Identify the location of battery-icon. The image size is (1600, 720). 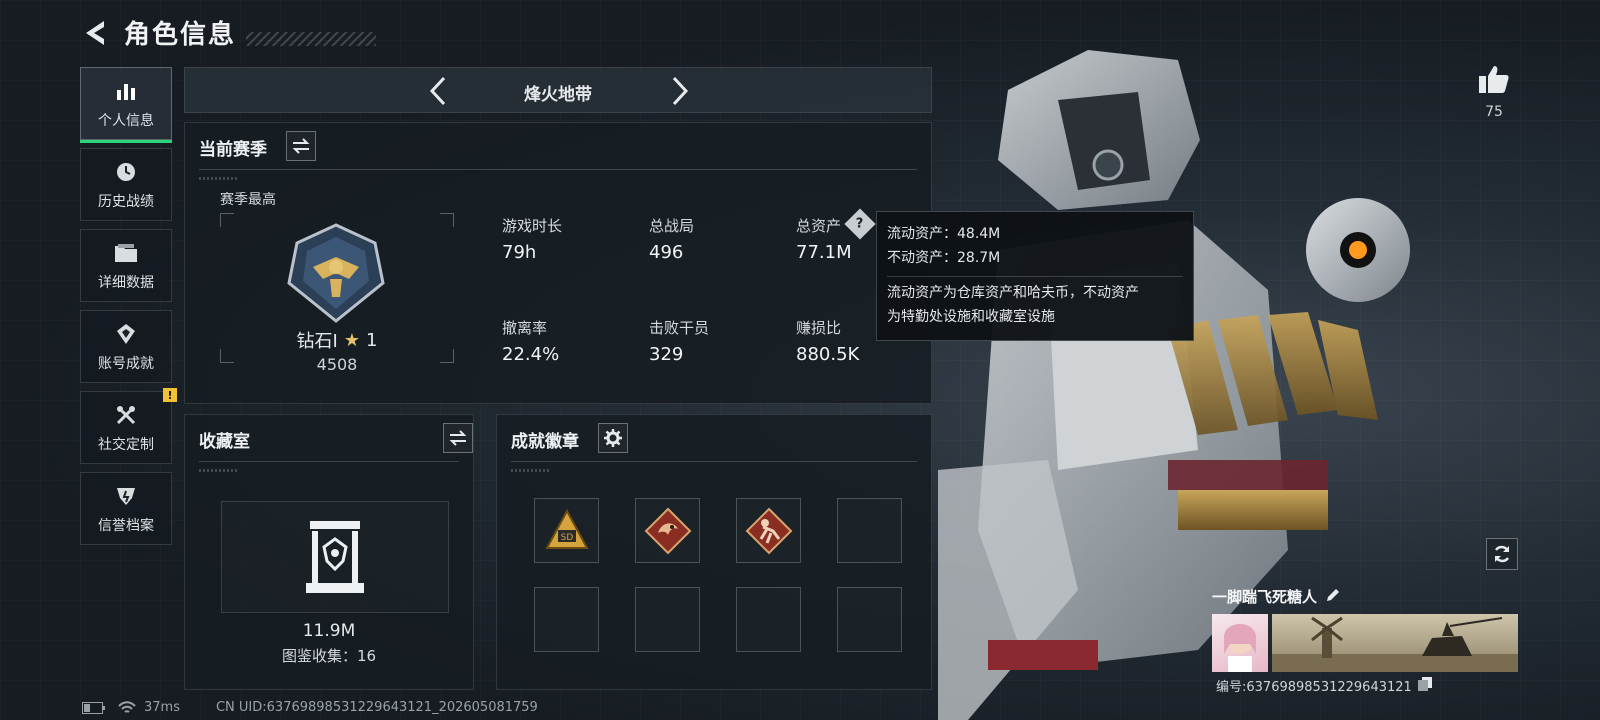
(93, 707).